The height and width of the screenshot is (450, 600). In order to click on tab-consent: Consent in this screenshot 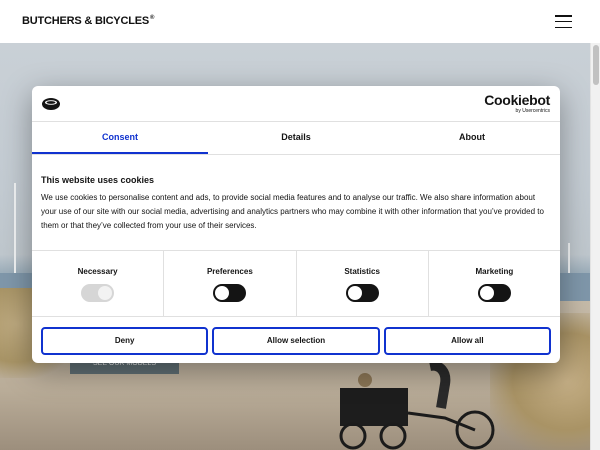, I will do `click(120, 138)`.